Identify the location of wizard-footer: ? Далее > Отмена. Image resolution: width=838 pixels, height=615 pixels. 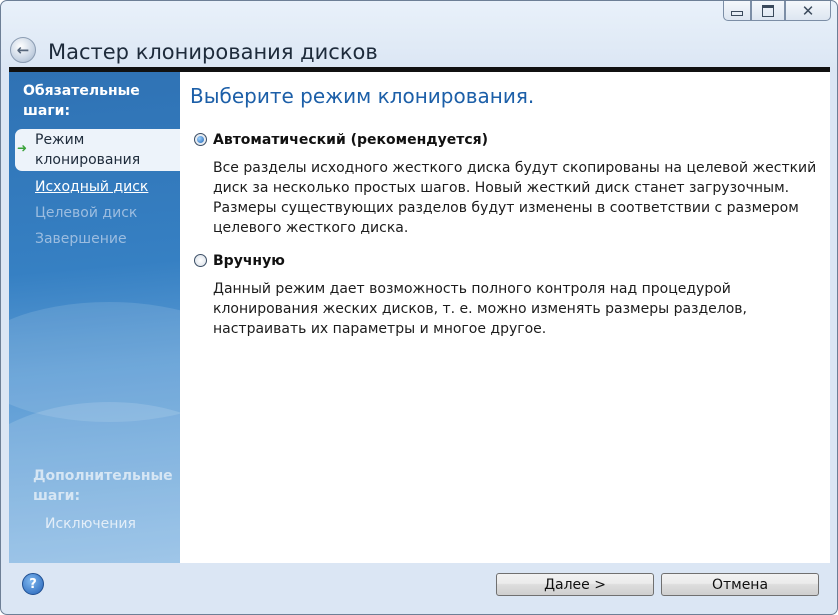
(419, 588).